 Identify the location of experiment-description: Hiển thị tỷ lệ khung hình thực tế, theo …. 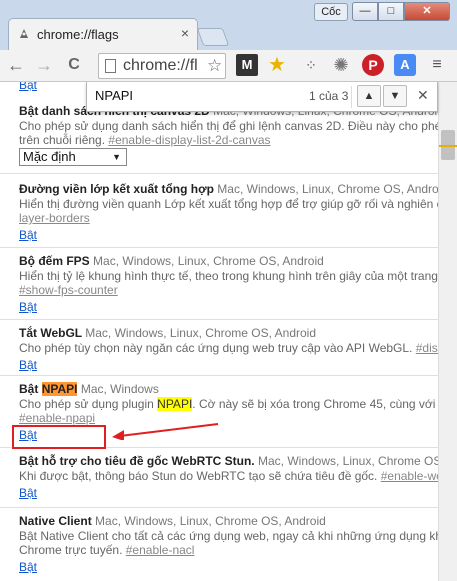
(228, 276).